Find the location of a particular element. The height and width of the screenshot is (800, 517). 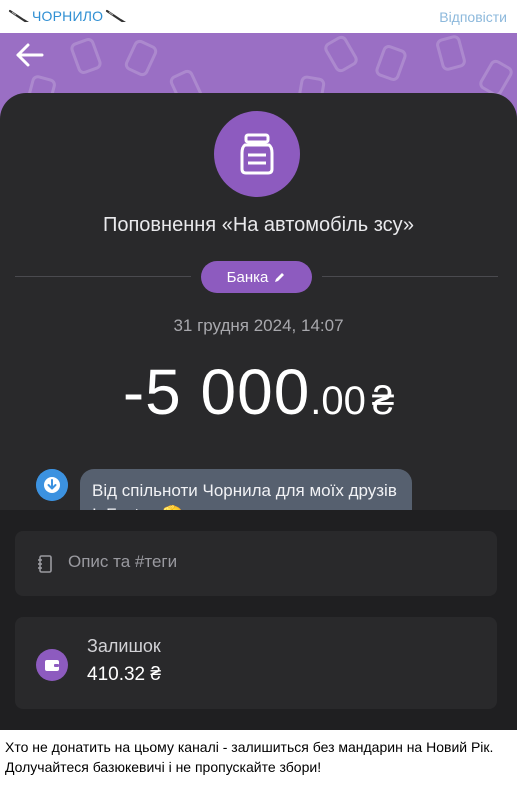

channel-title: ЧОРНИЛО is located at coordinates (67, 16).